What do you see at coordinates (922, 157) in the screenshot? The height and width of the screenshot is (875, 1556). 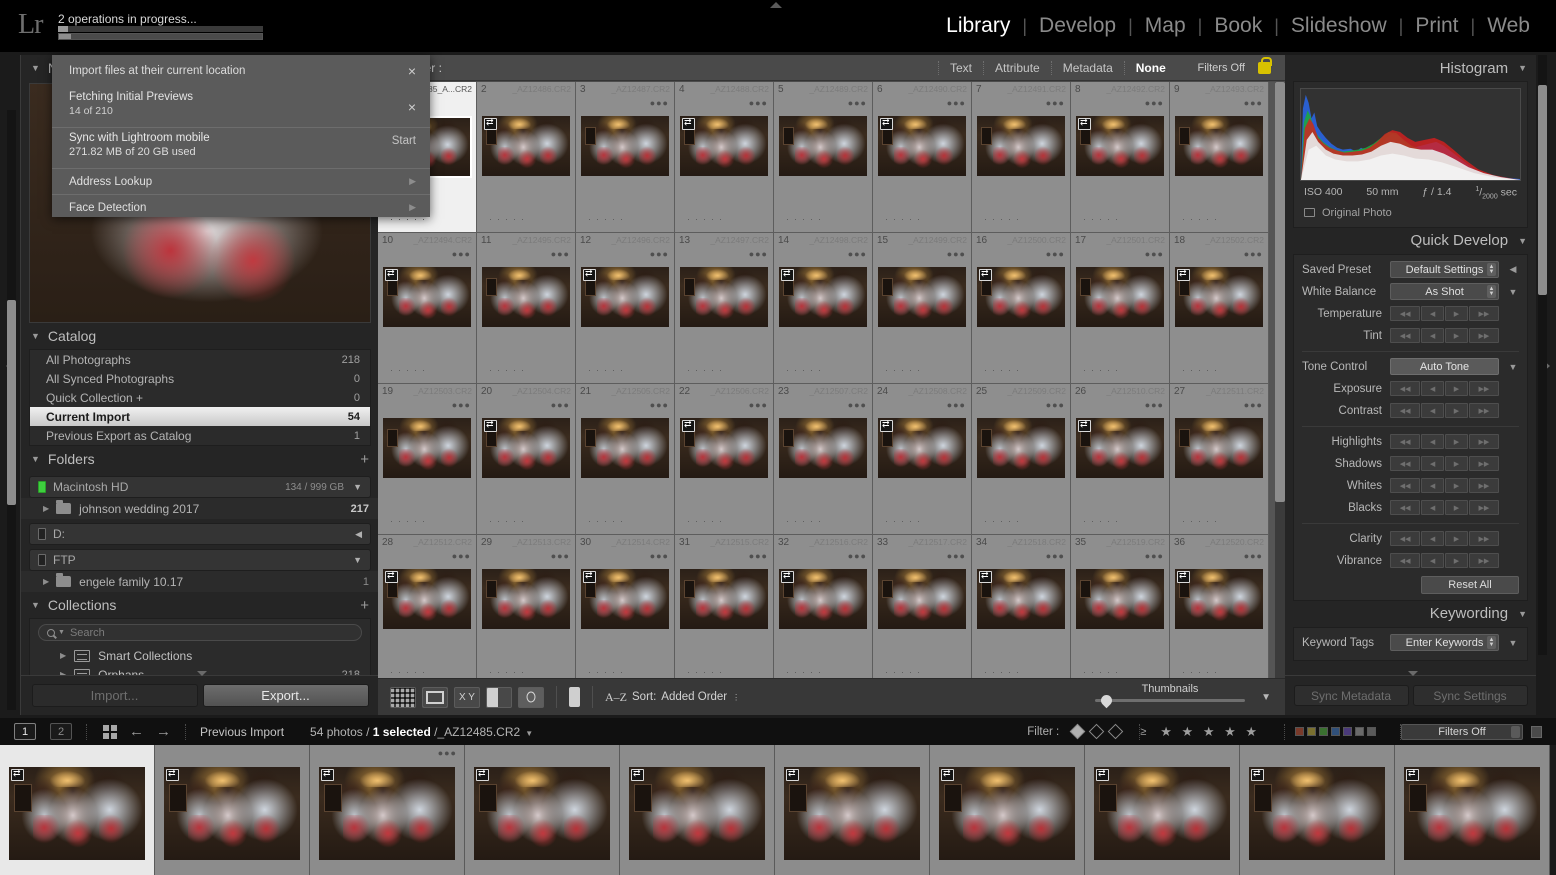 I see `grid-cell: 6 _AZ12490.CR2 ●●● ·····` at bounding box center [922, 157].